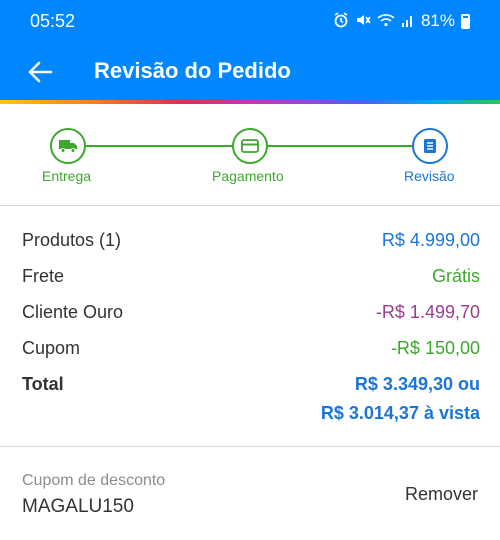 The height and width of the screenshot is (540, 500). What do you see at coordinates (53, 21) in the screenshot?
I see `status-time: 05:52` at bounding box center [53, 21].